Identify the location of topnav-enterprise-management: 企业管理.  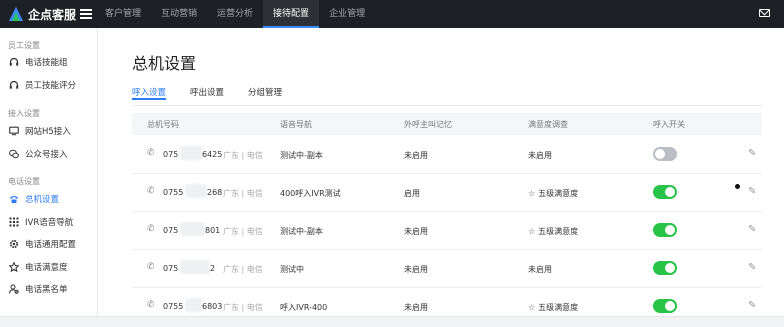
(347, 14).